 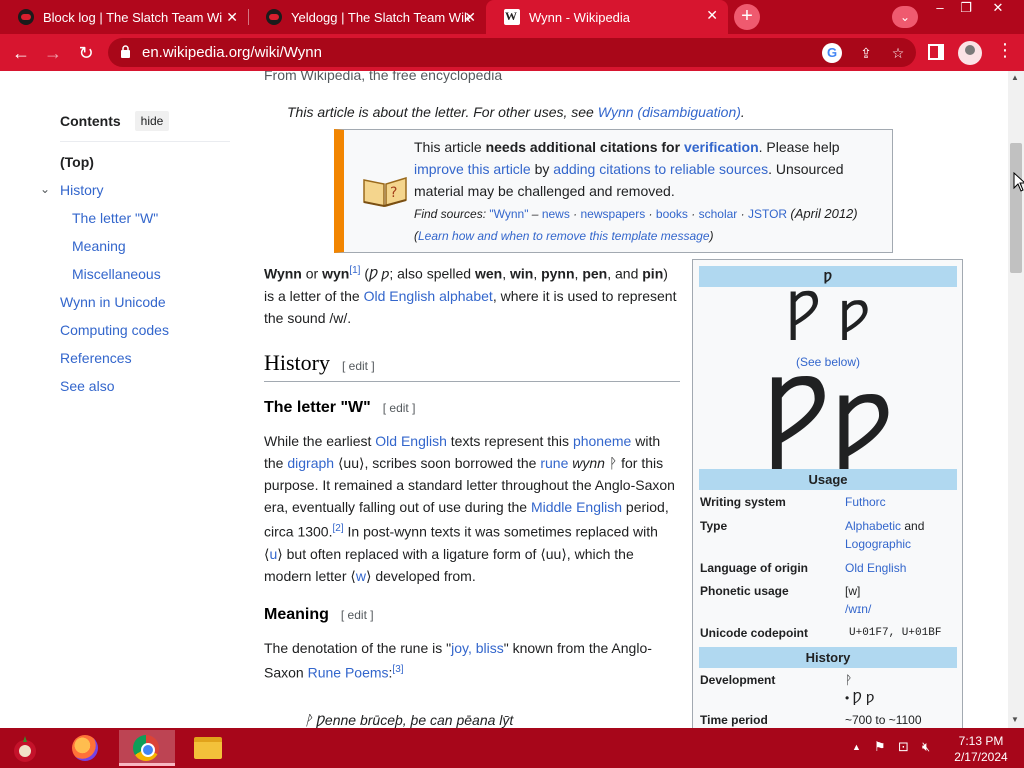 I want to click on lead-text: ; also spelled, so click(x=432, y=273).